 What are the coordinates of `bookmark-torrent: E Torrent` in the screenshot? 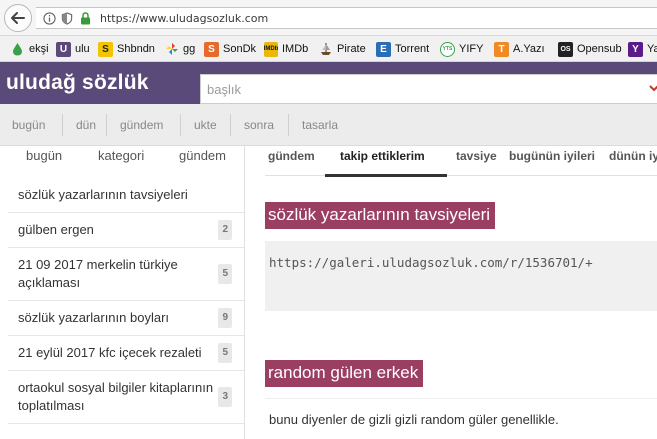 It's located at (402, 49).